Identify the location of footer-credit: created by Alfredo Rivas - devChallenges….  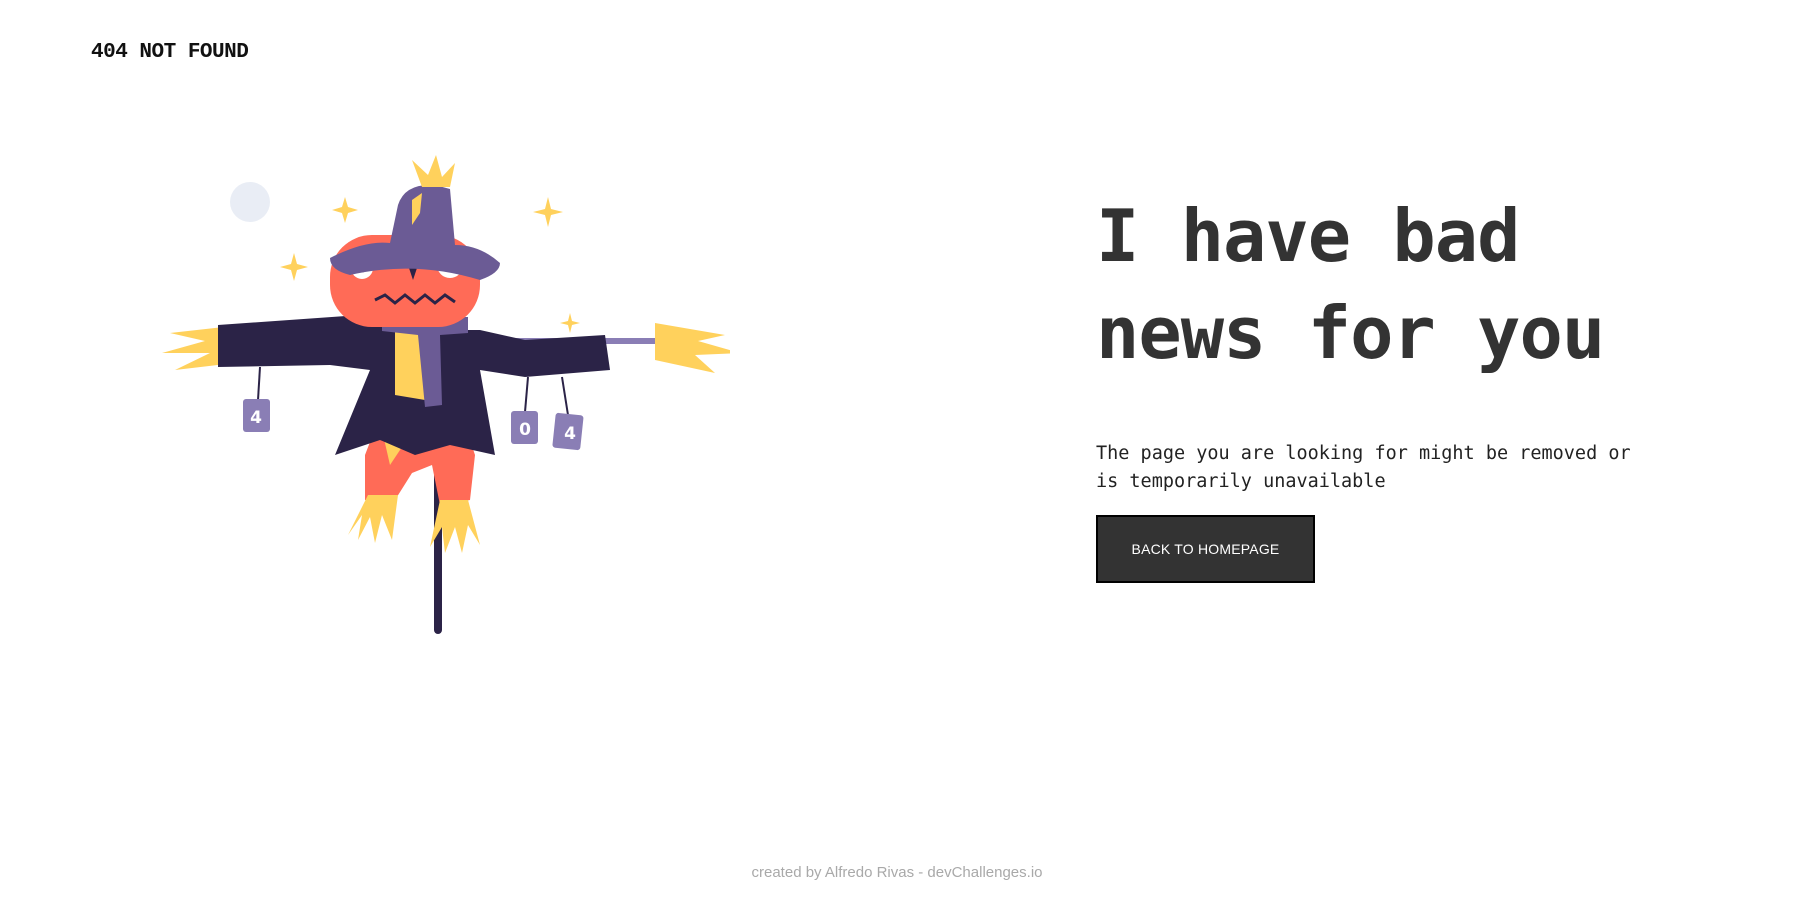
(897, 872).